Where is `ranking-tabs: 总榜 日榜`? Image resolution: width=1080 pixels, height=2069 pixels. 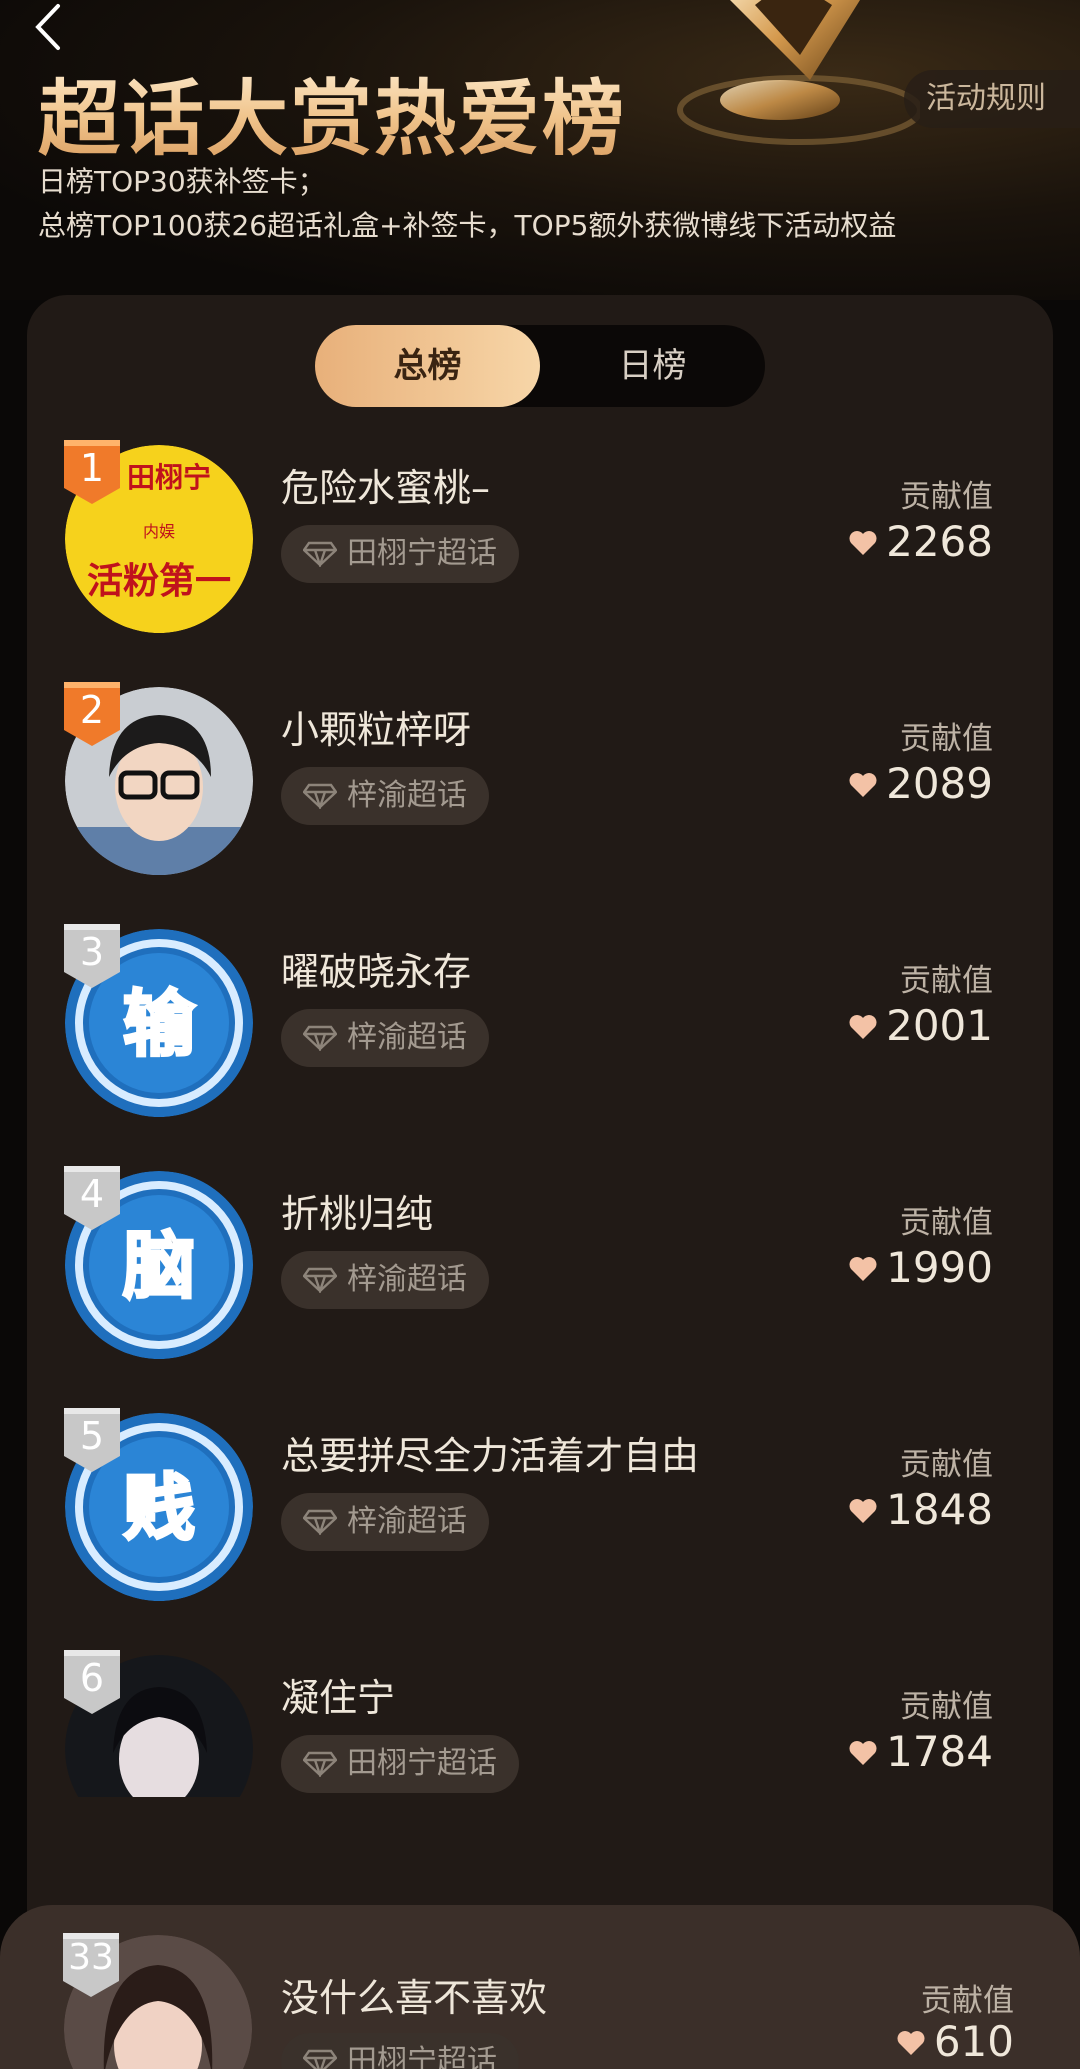 ranking-tabs: 总榜 日榜 is located at coordinates (540, 366).